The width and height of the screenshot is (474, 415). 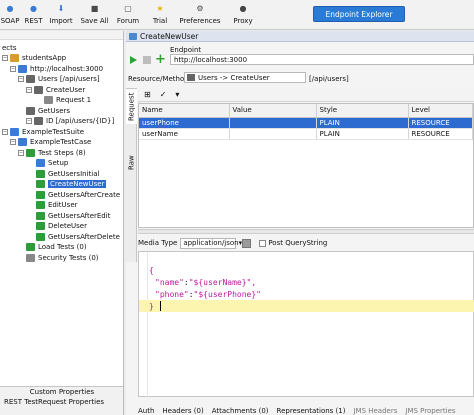 I want to click on tree-item: GetUsersInitial, so click(x=67, y=174).